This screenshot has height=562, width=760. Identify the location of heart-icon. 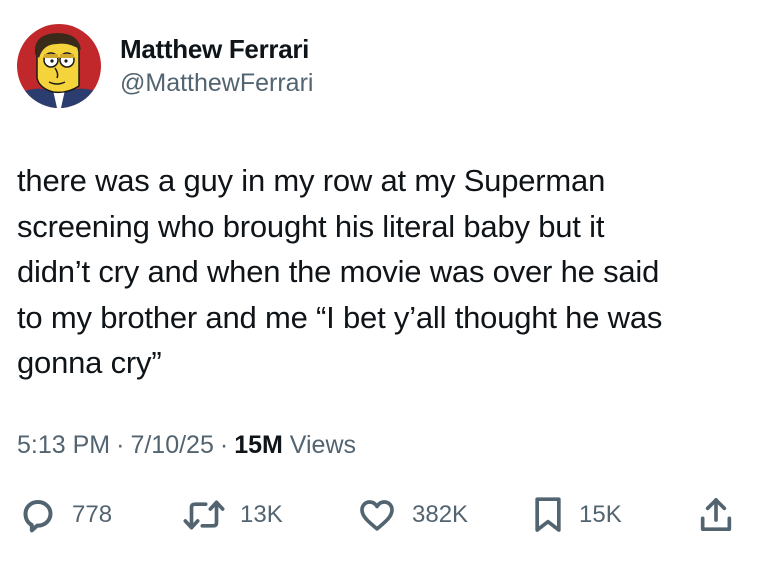
(377, 515).